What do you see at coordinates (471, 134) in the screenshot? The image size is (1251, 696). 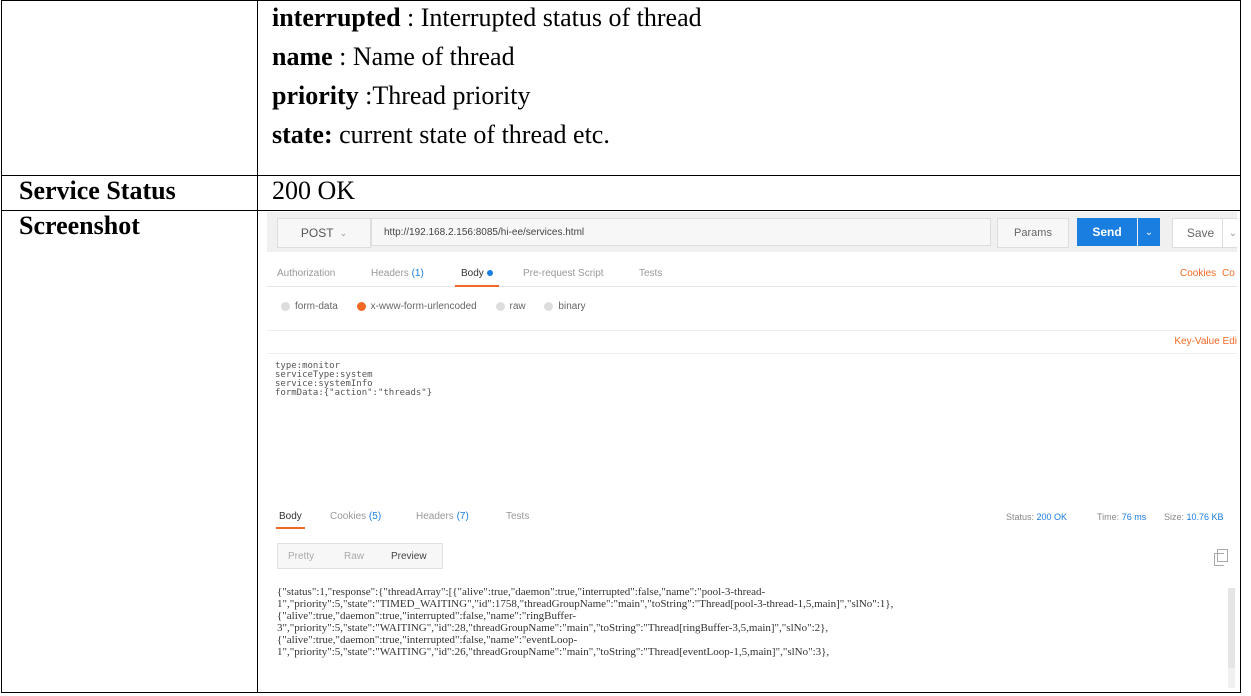 I see `desc-text: current state of thread etc.` at bounding box center [471, 134].